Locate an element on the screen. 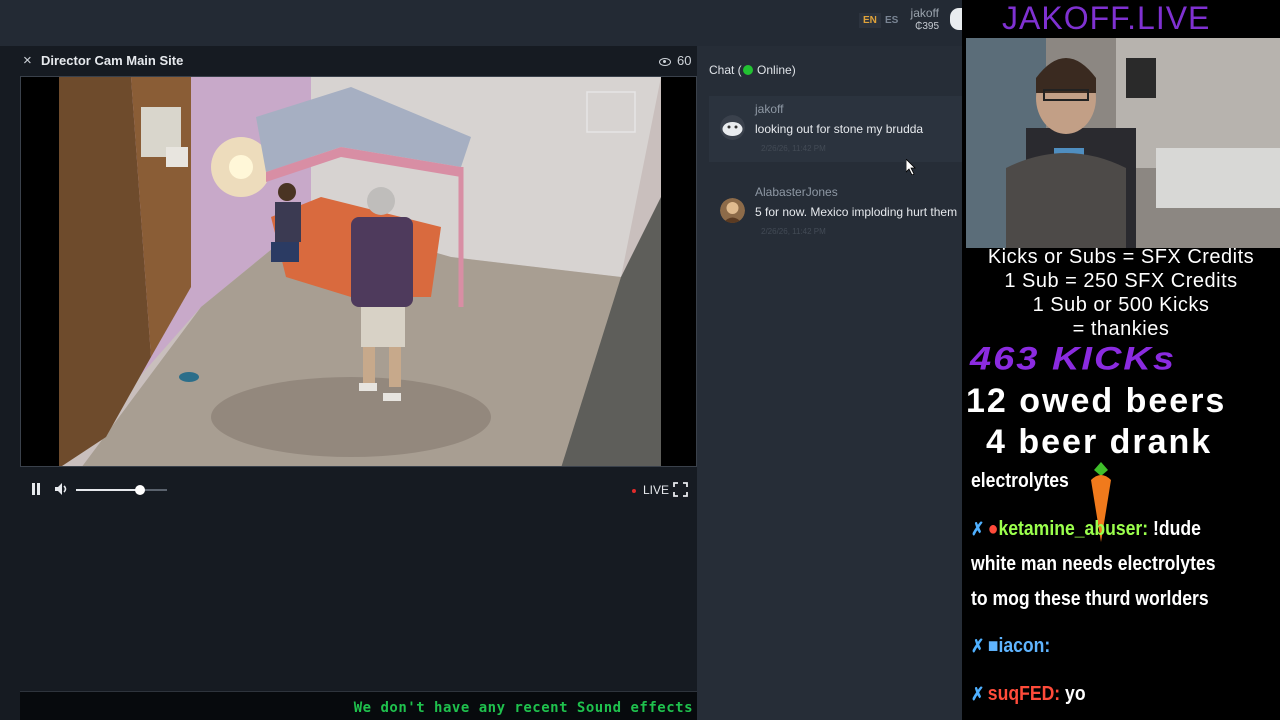  live-indicator: LIVE is located at coordinates (650, 490).